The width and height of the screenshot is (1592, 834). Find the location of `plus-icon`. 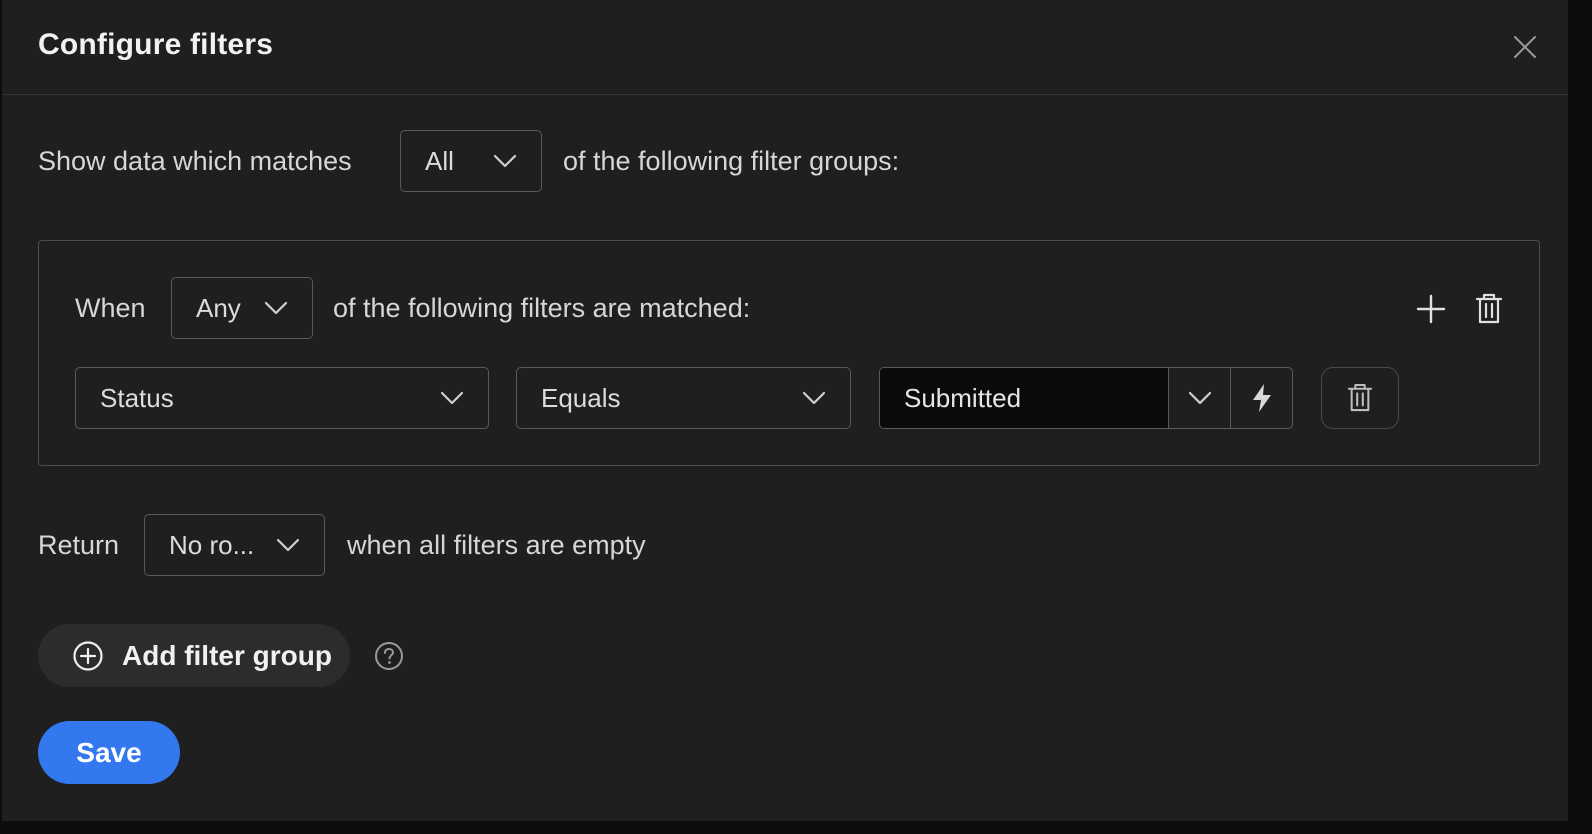

plus-icon is located at coordinates (1431, 309).